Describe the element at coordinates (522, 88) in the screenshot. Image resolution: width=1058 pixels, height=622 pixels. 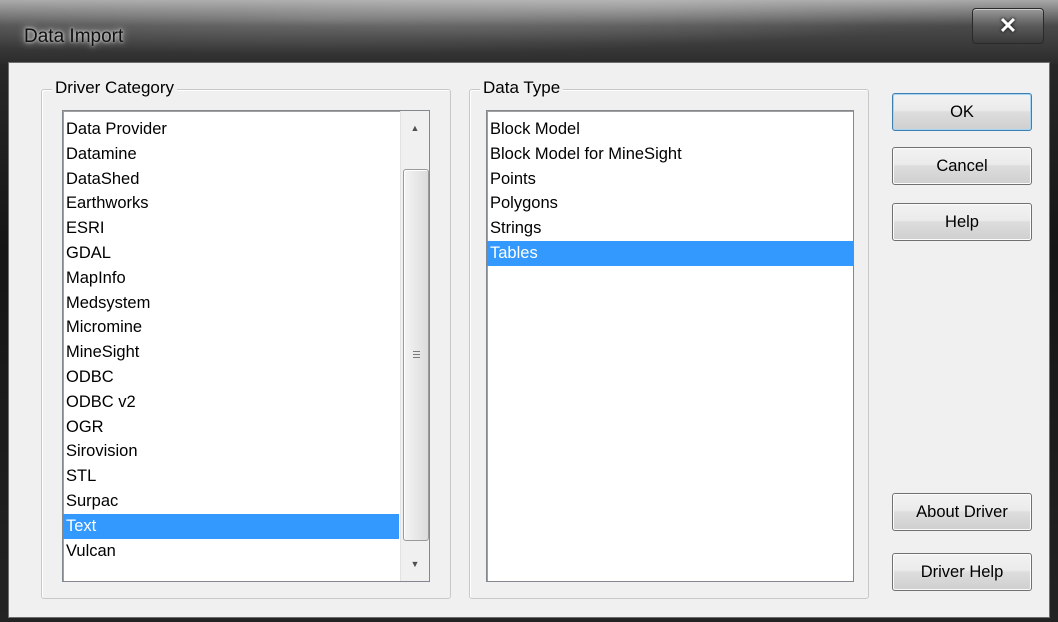
I see `data-type-label: Data Type` at that location.